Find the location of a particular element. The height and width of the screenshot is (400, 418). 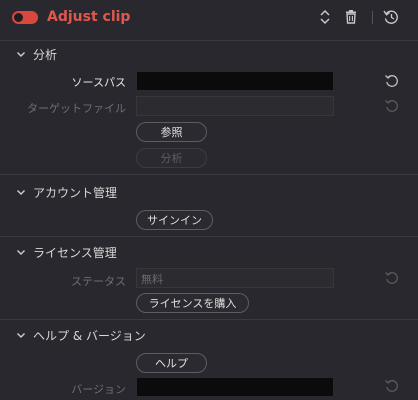

trash-icon is located at coordinates (351, 17).